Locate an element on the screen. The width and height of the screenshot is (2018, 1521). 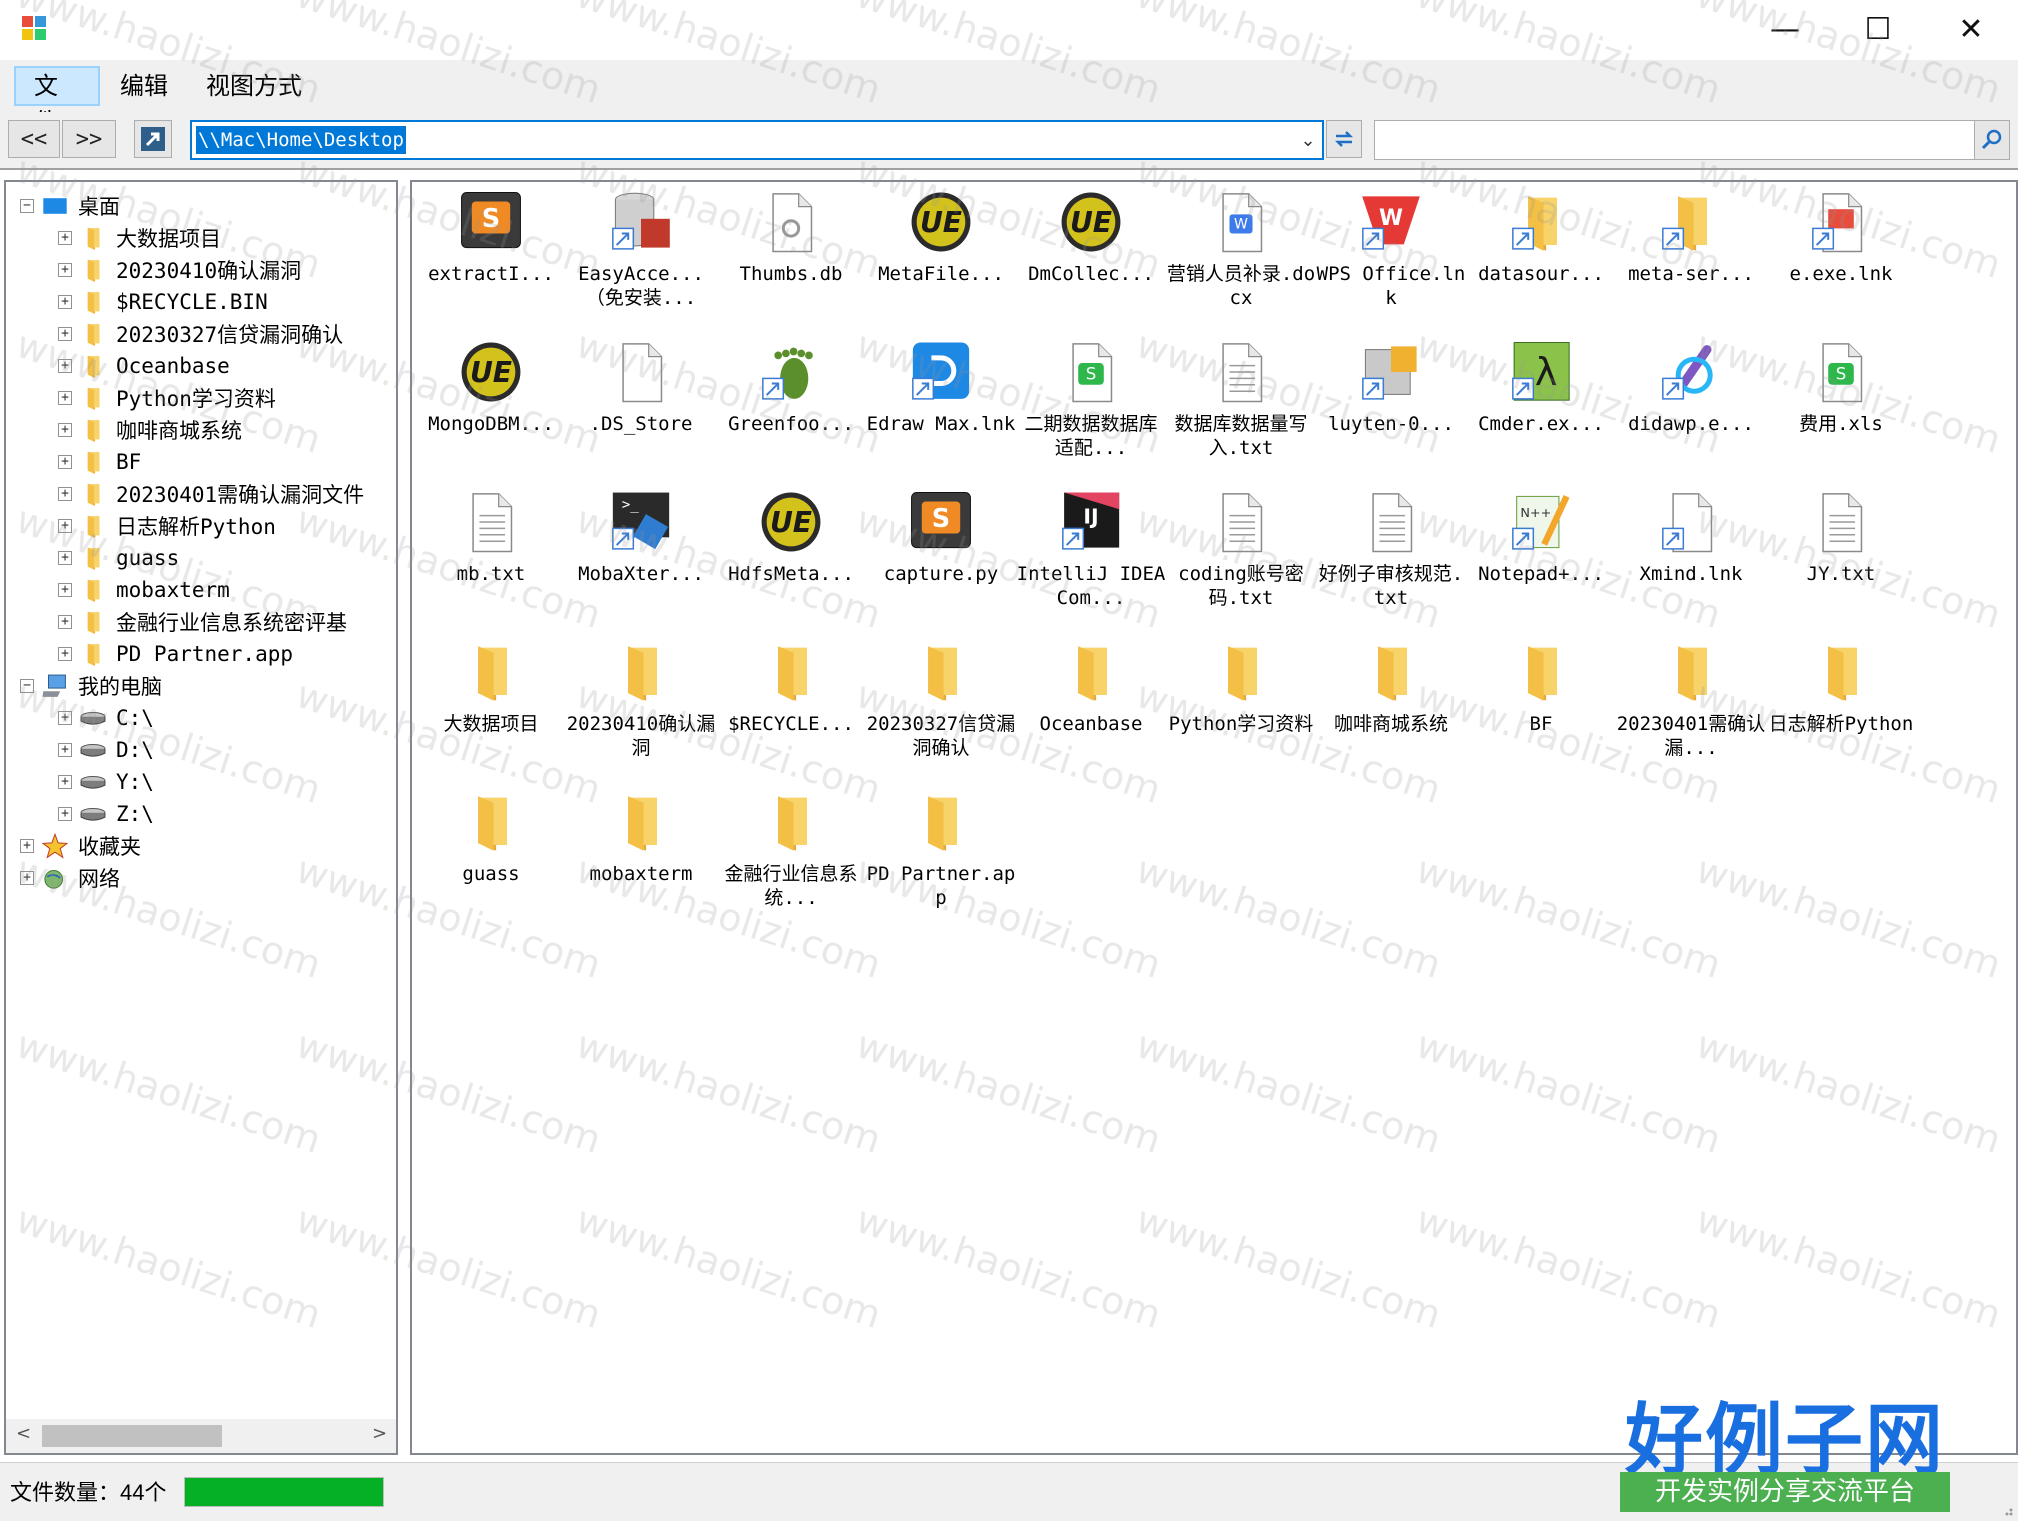
menu-view: 视图方式 is located at coordinates (254, 86).